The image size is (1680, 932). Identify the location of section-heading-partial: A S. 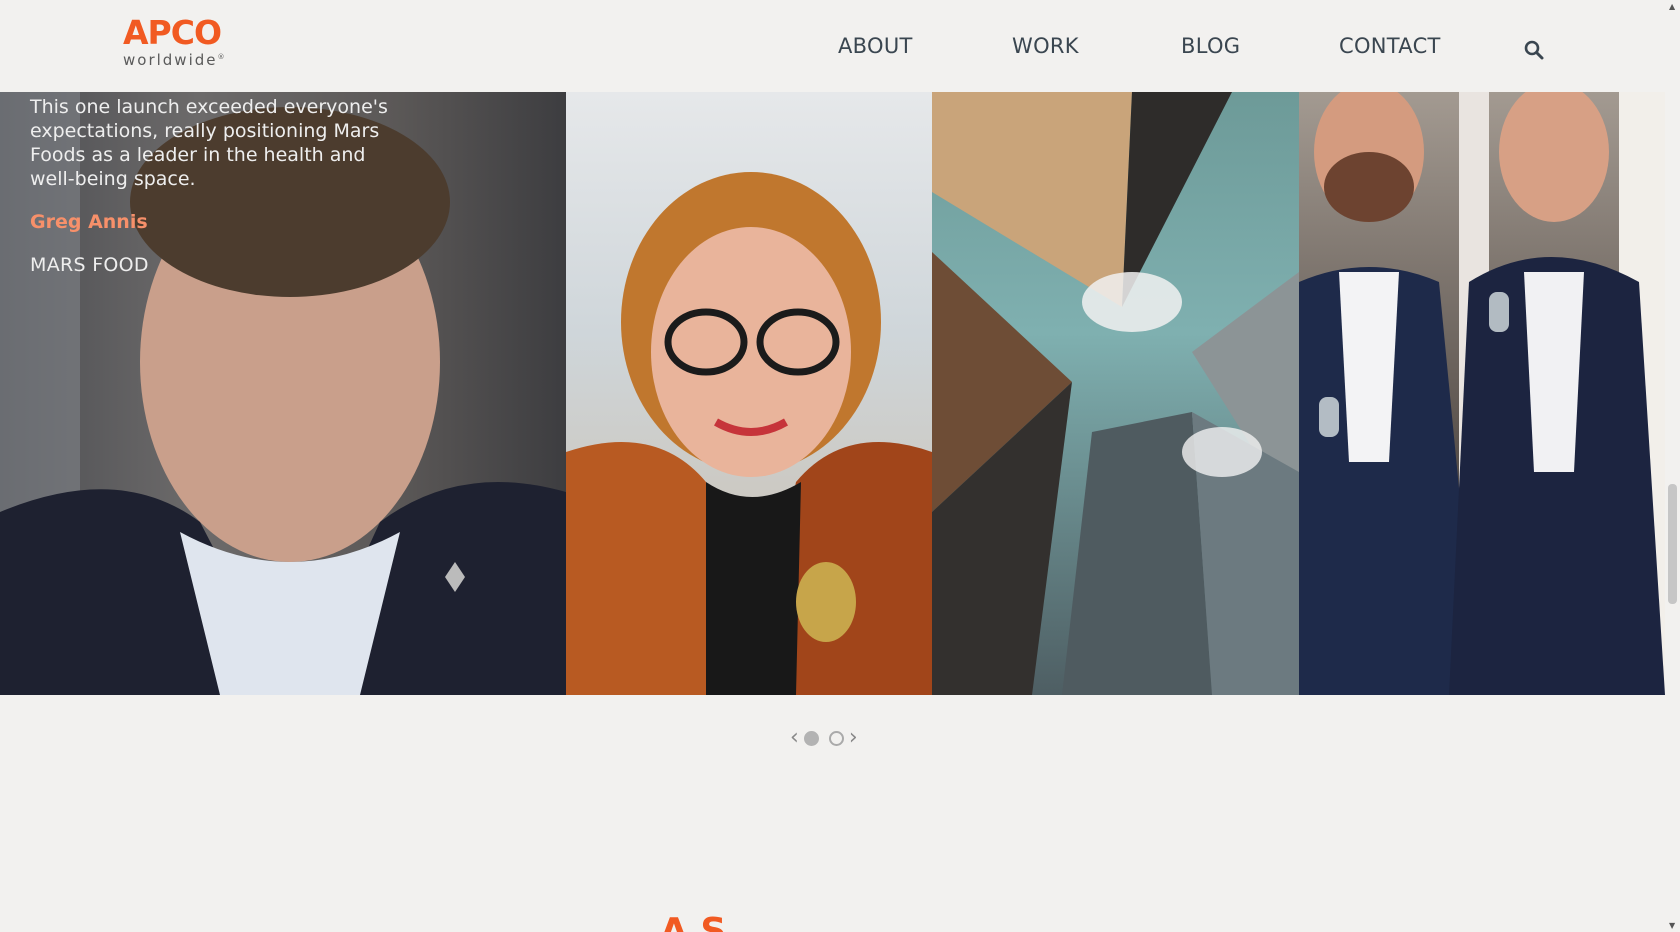
(693, 923).